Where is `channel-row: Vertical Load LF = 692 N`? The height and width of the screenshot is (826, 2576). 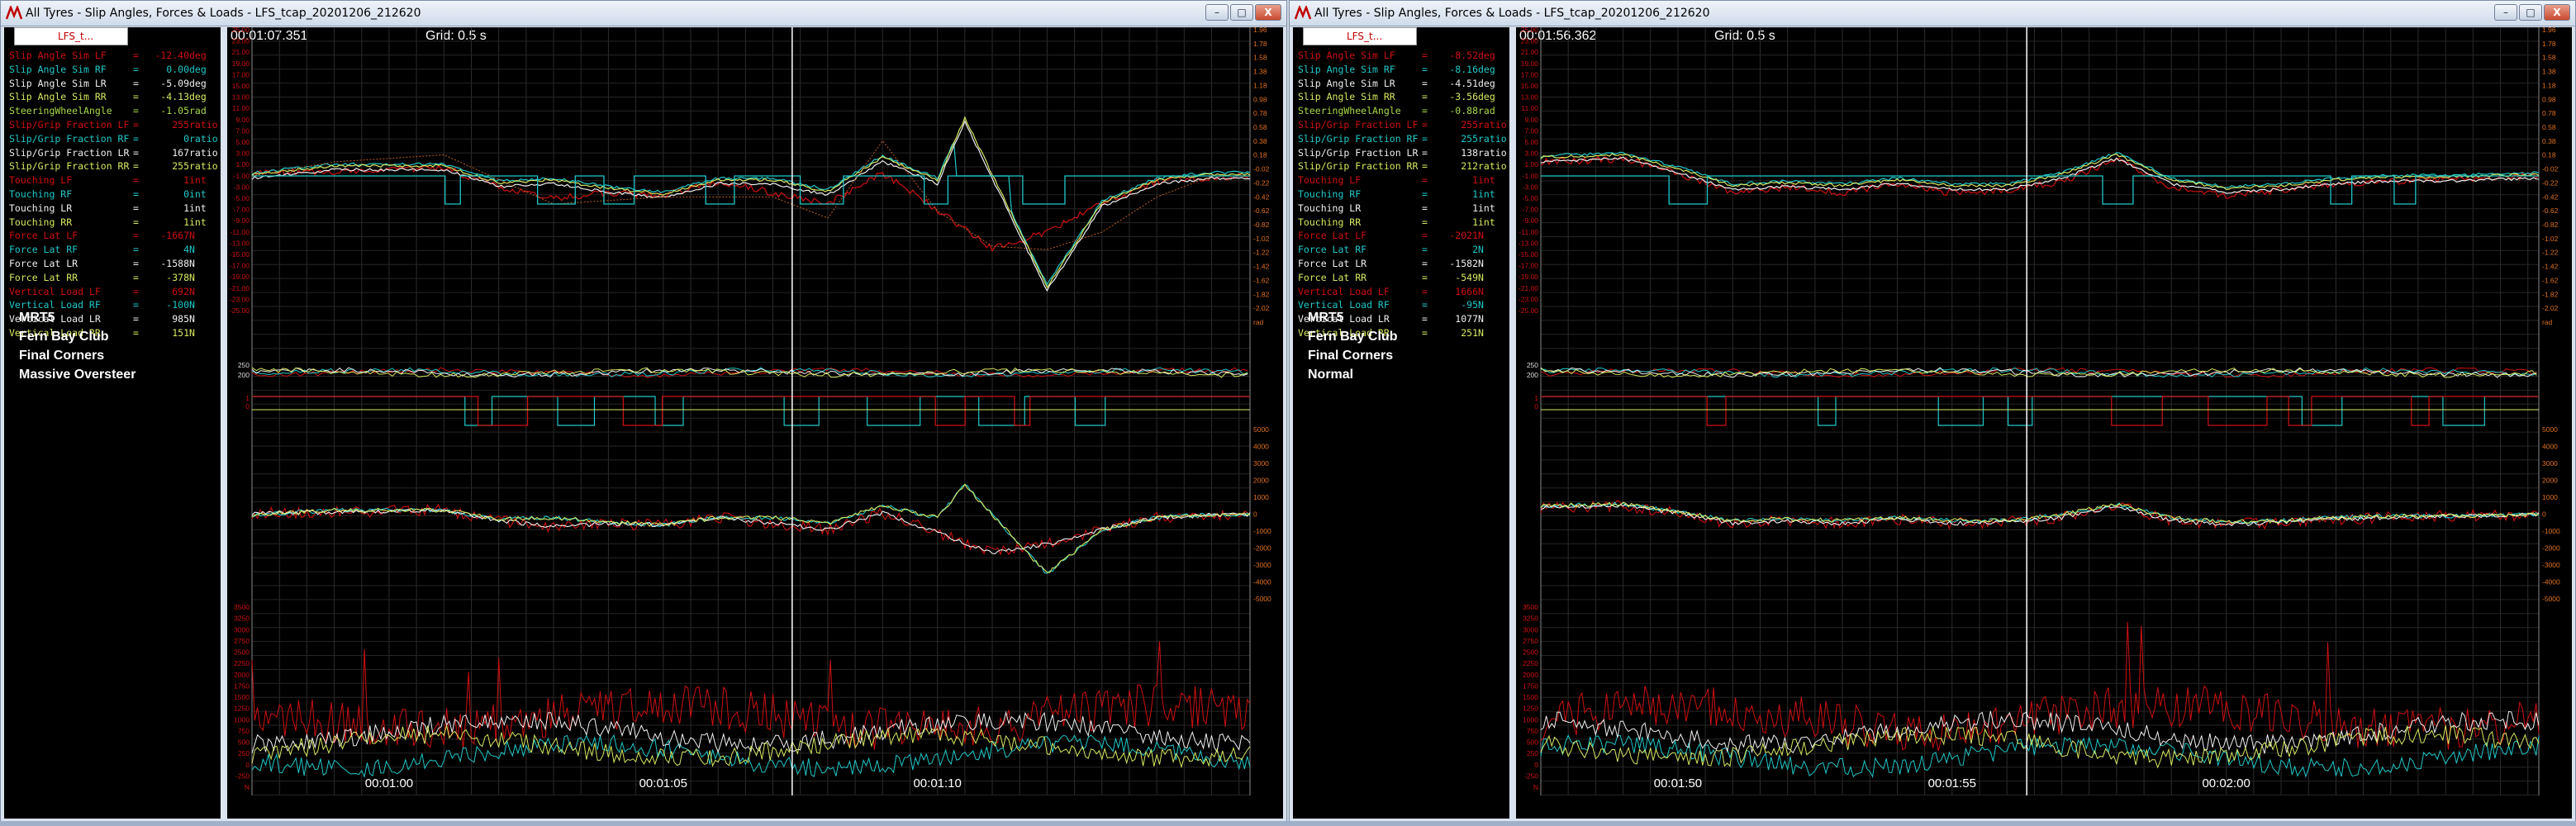
channel-row: Vertical Load LF = 692 N is located at coordinates (114, 292).